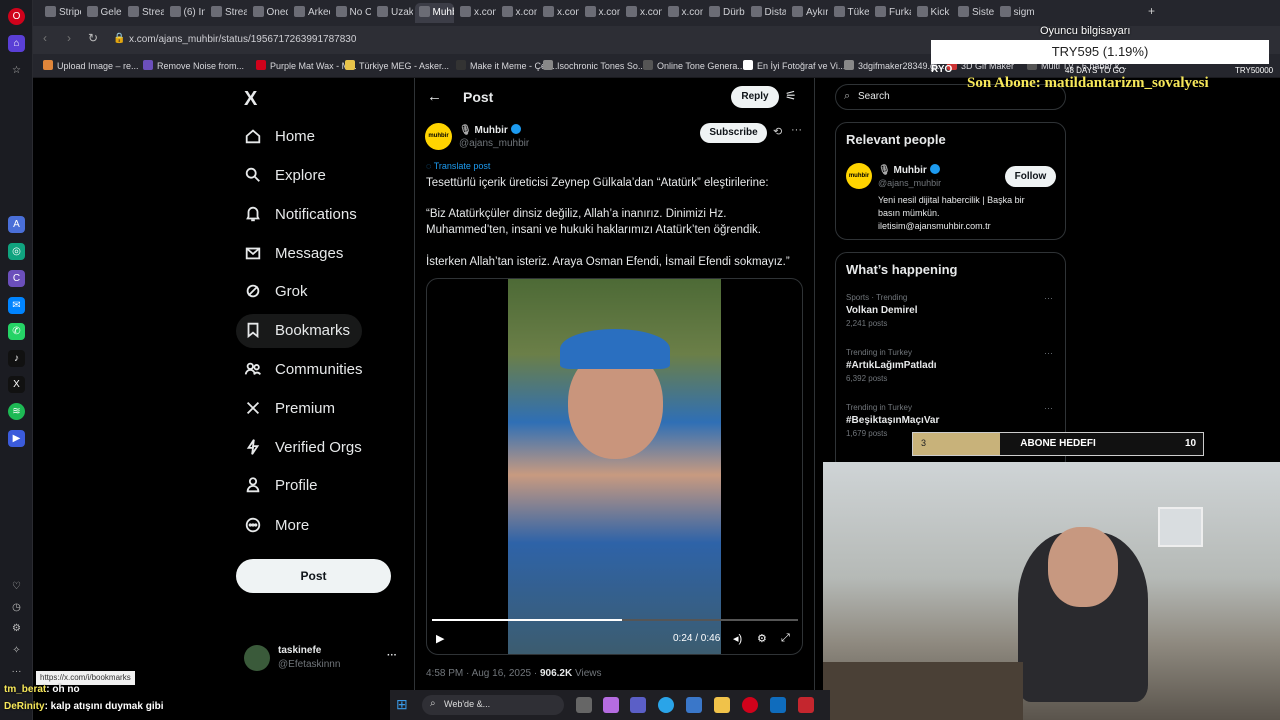  What do you see at coordinates (458, 166) in the screenshot?
I see `translate-link: ◌ Translate post` at bounding box center [458, 166].